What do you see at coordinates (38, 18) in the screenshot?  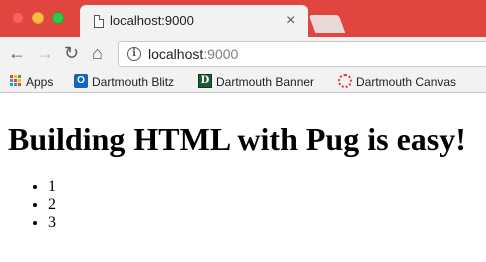 I see `window-minimize-button` at bounding box center [38, 18].